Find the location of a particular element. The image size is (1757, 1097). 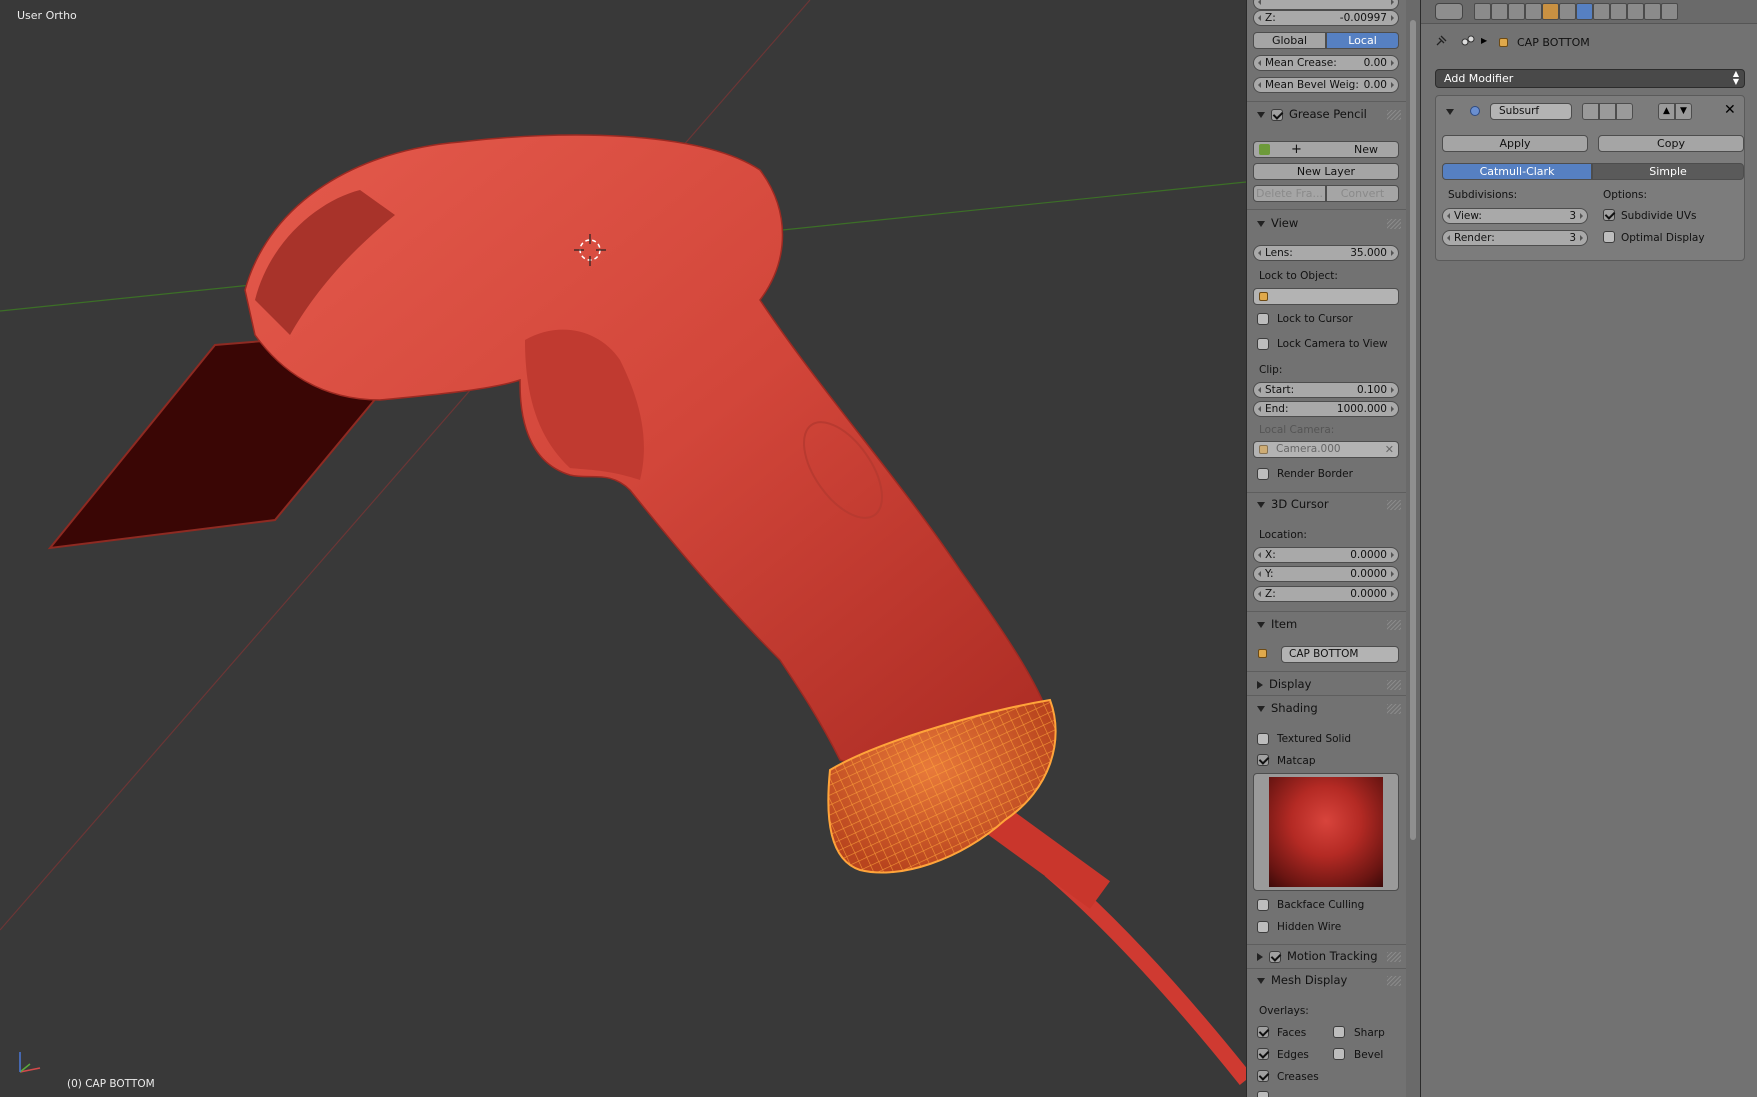

motion-tracking-header: Motion Tracking is located at coordinates (1317, 956).